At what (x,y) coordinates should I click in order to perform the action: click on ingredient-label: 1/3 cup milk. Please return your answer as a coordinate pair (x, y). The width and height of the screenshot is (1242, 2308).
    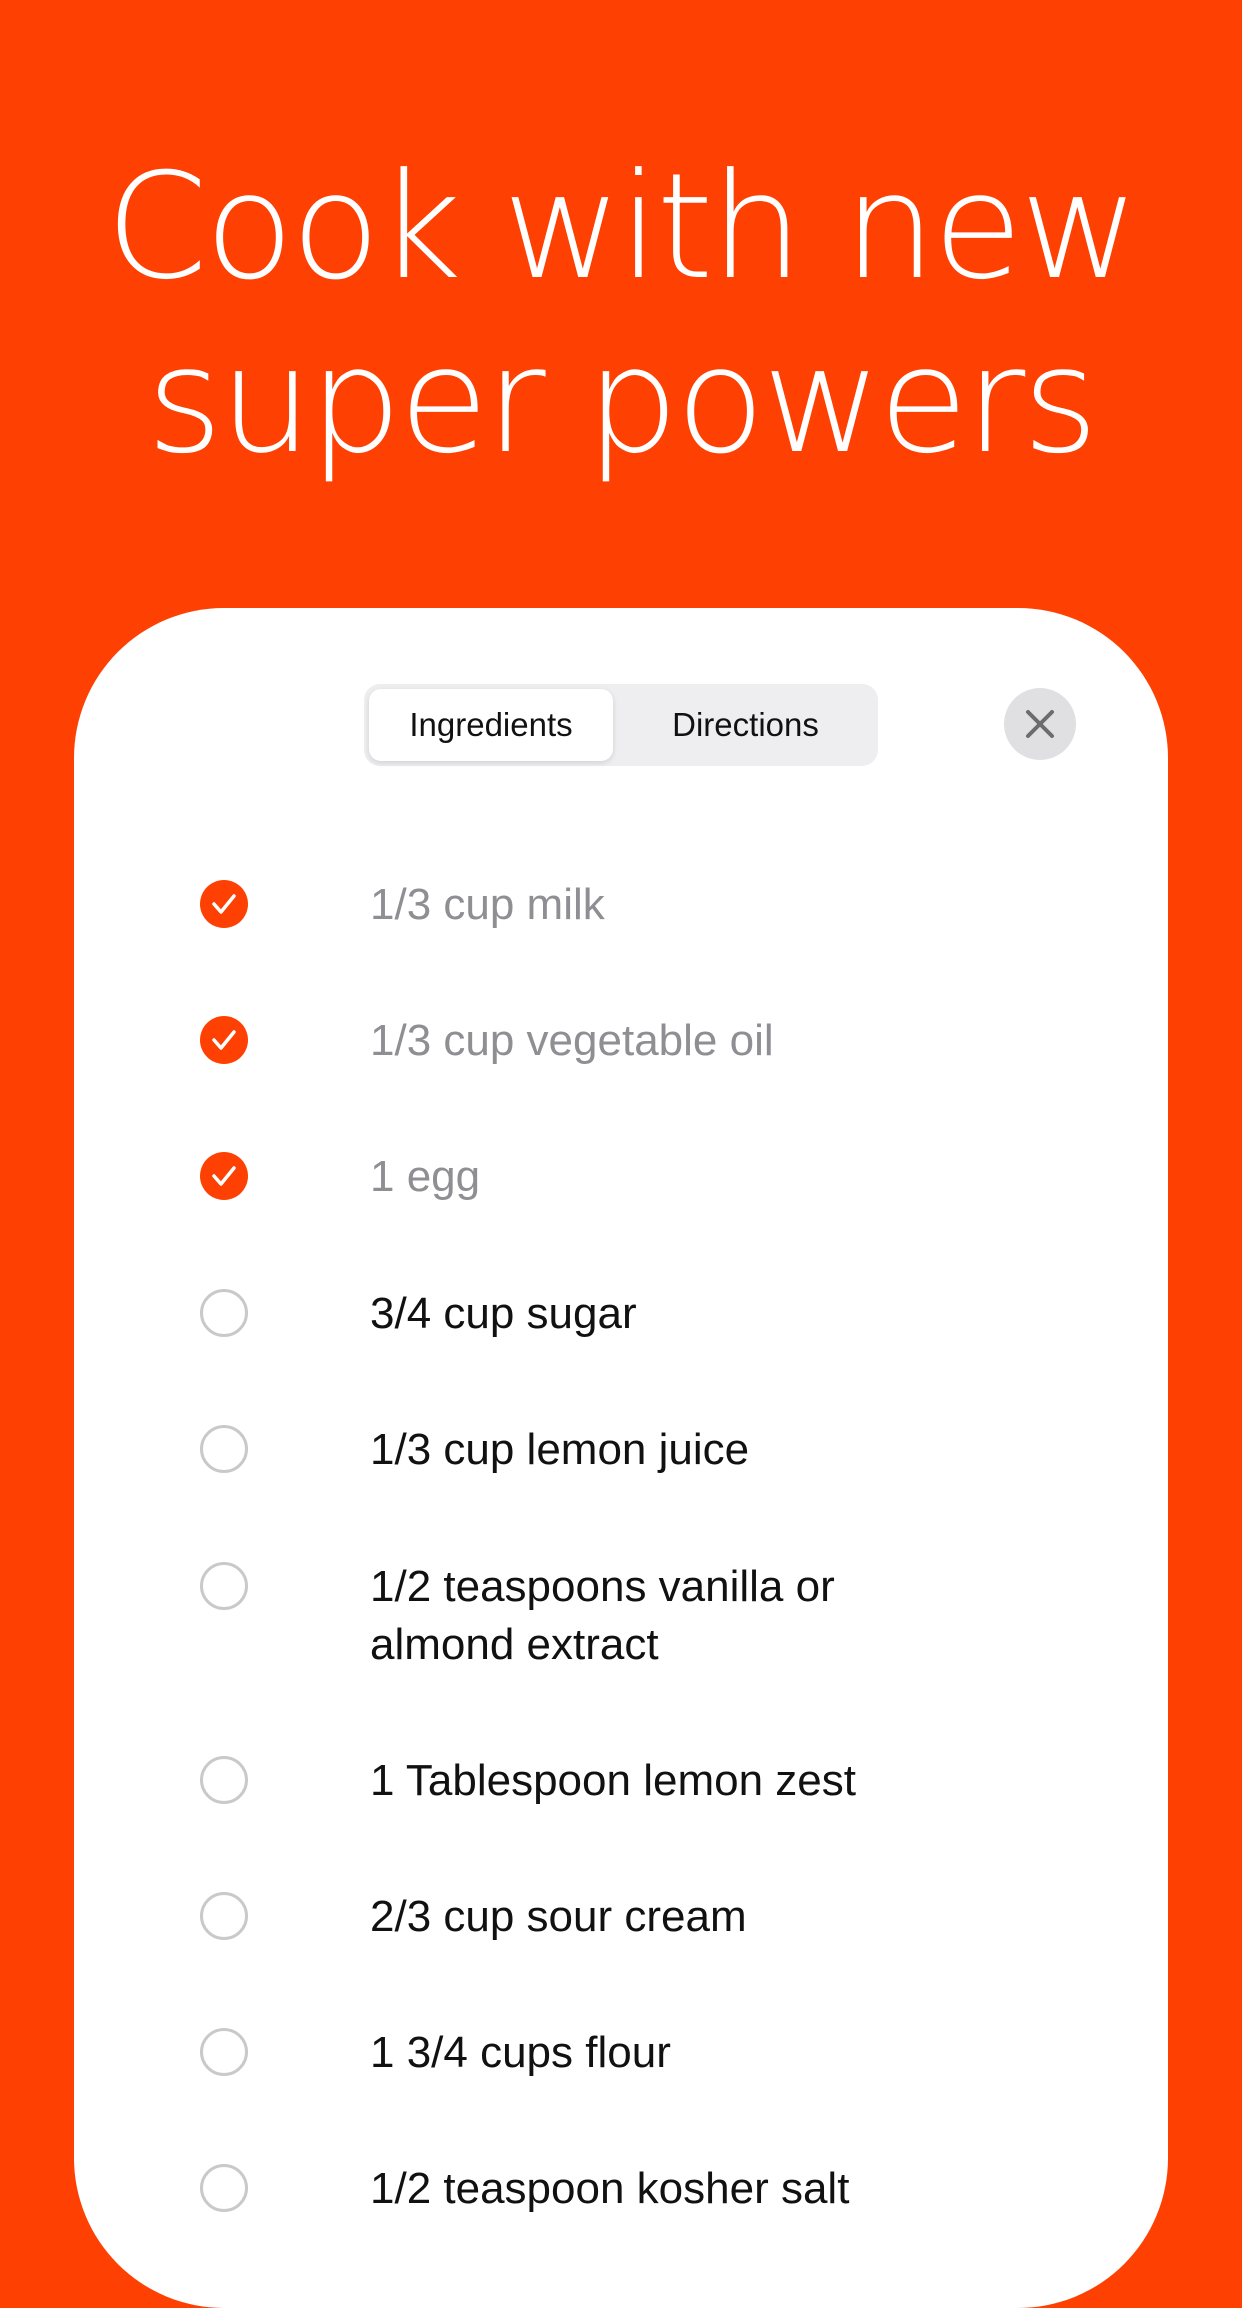
    Looking at the image, I should click on (487, 904).